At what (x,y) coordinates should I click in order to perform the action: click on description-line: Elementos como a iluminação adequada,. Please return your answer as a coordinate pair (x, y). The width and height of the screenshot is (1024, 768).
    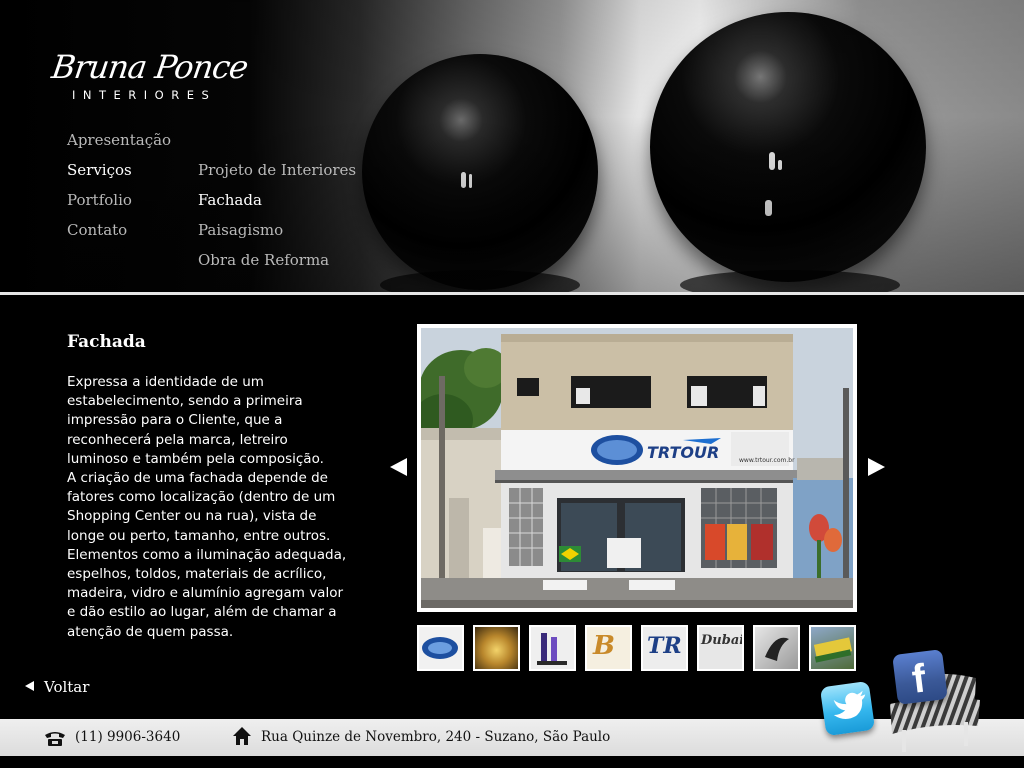
    Looking at the image, I should click on (207, 554).